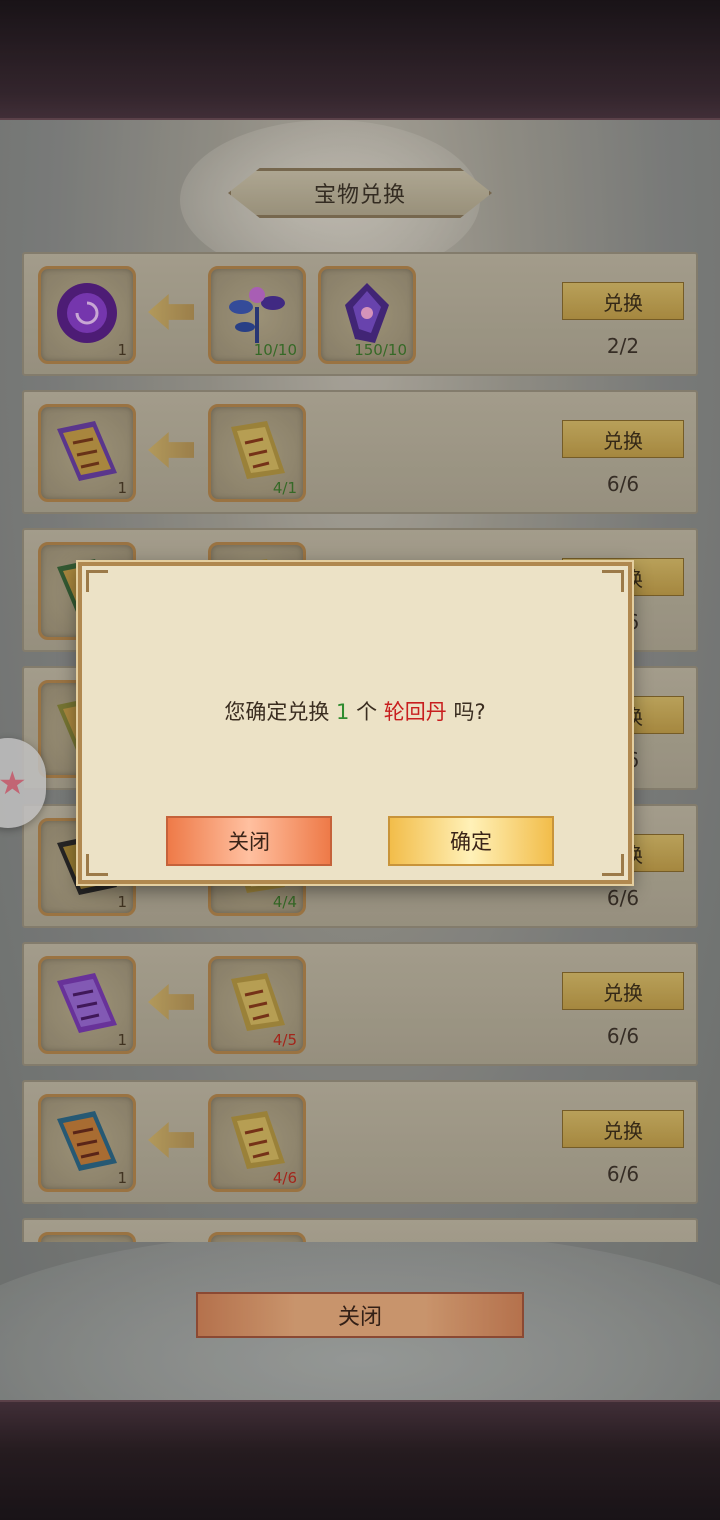 The height and width of the screenshot is (1520, 720). I want to click on msg-quantity: 1, so click(343, 712).